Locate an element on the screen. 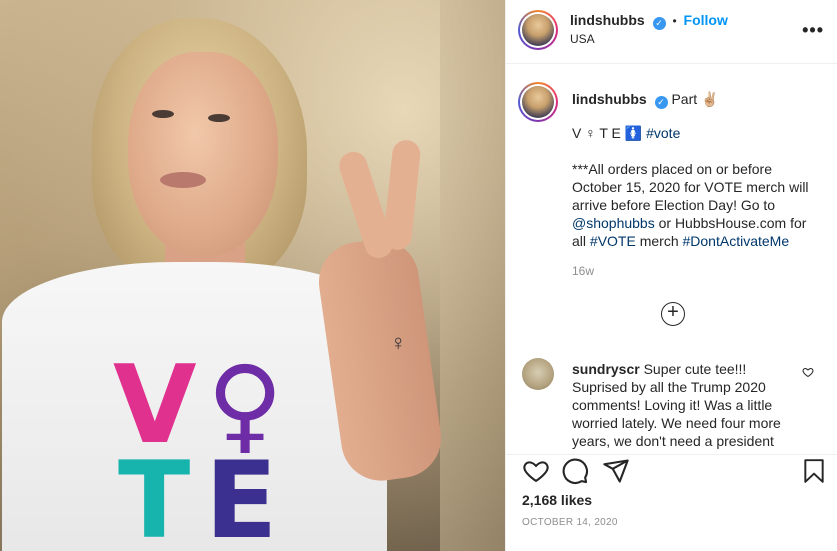 The image size is (837, 551). post-date: OCTOBER 14, 2020 is located at coordinates (570, 522).